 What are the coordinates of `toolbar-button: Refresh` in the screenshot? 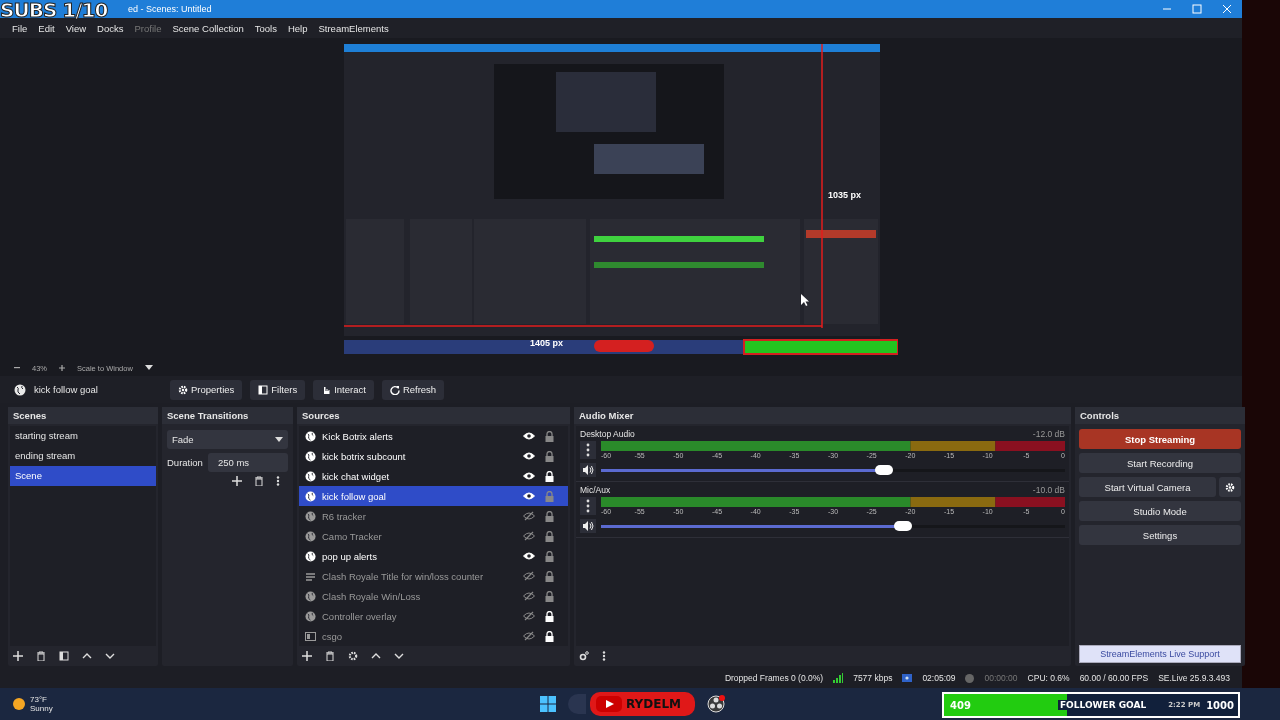 It's located at (413, 389).